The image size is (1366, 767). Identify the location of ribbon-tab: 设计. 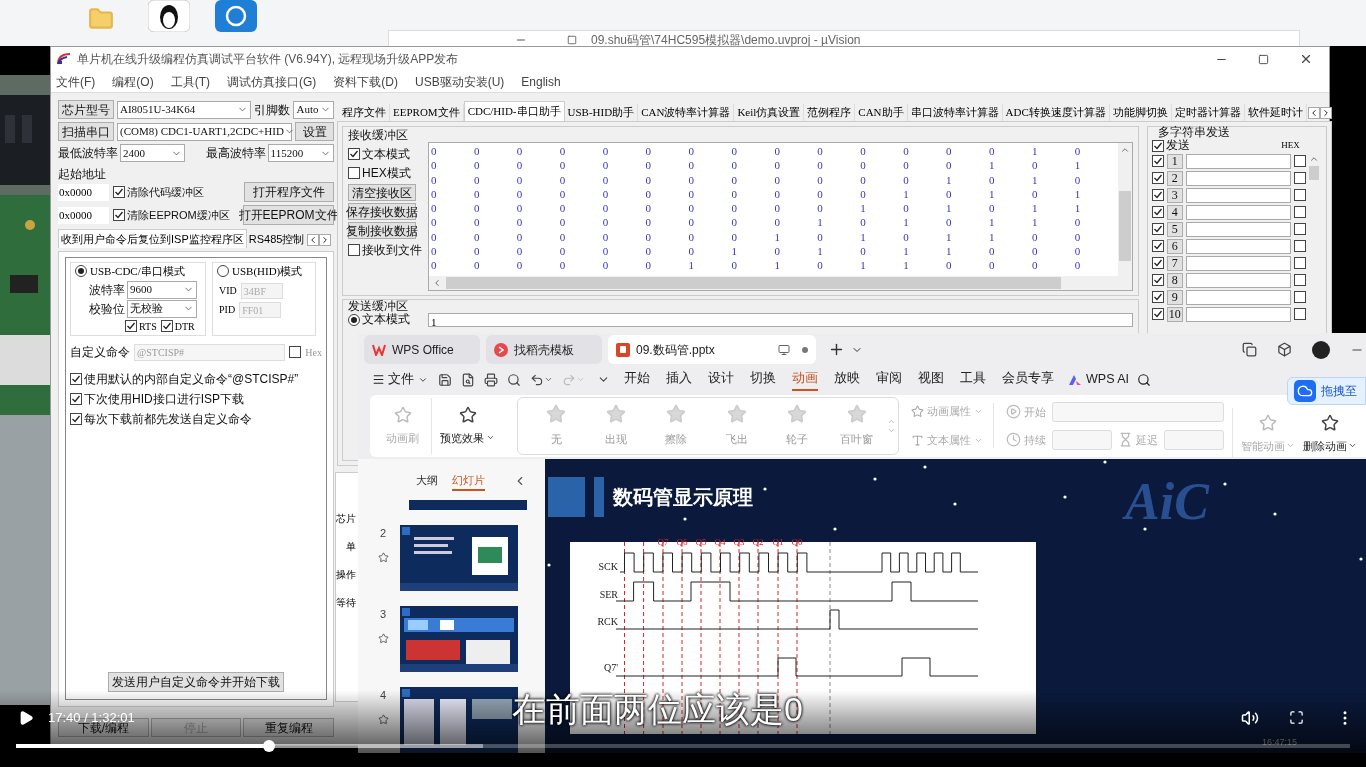
(721, 379).